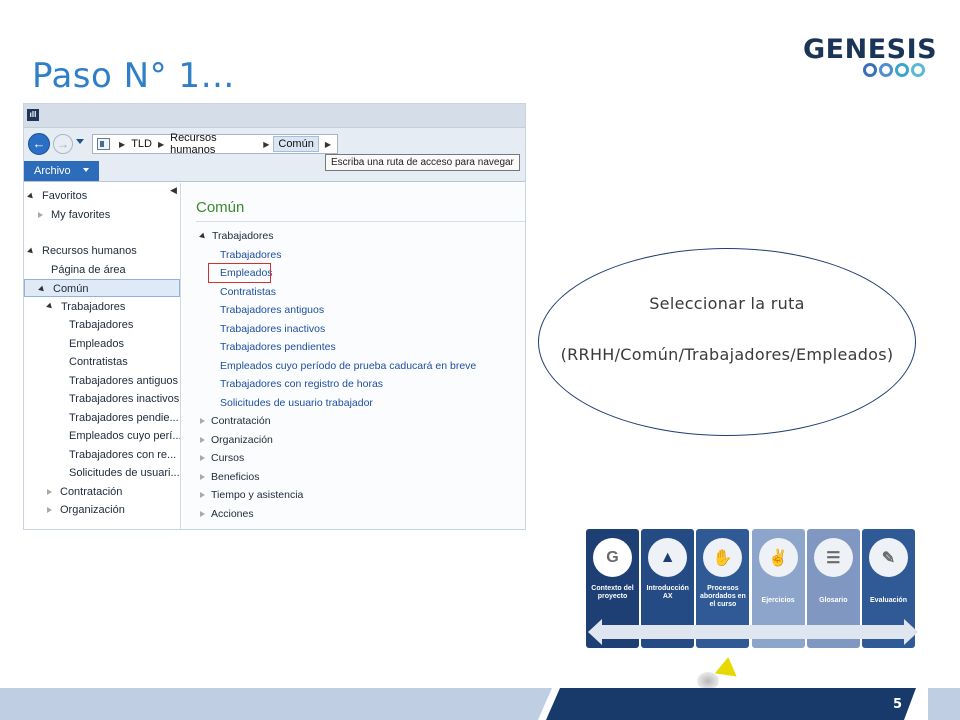 This screenshot has width=960, height=720. What do you see at coordinates (52, 171) in the screenshot?
I see `archivo-label: Archivo` at bounding box center [52, 171].